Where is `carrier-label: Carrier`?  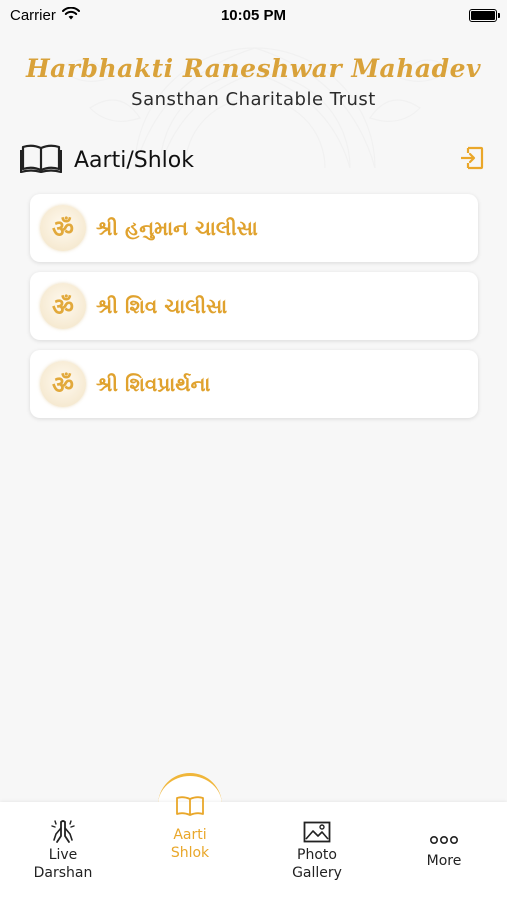 carrier-label: Carrier is located at coordinates (33, 15).